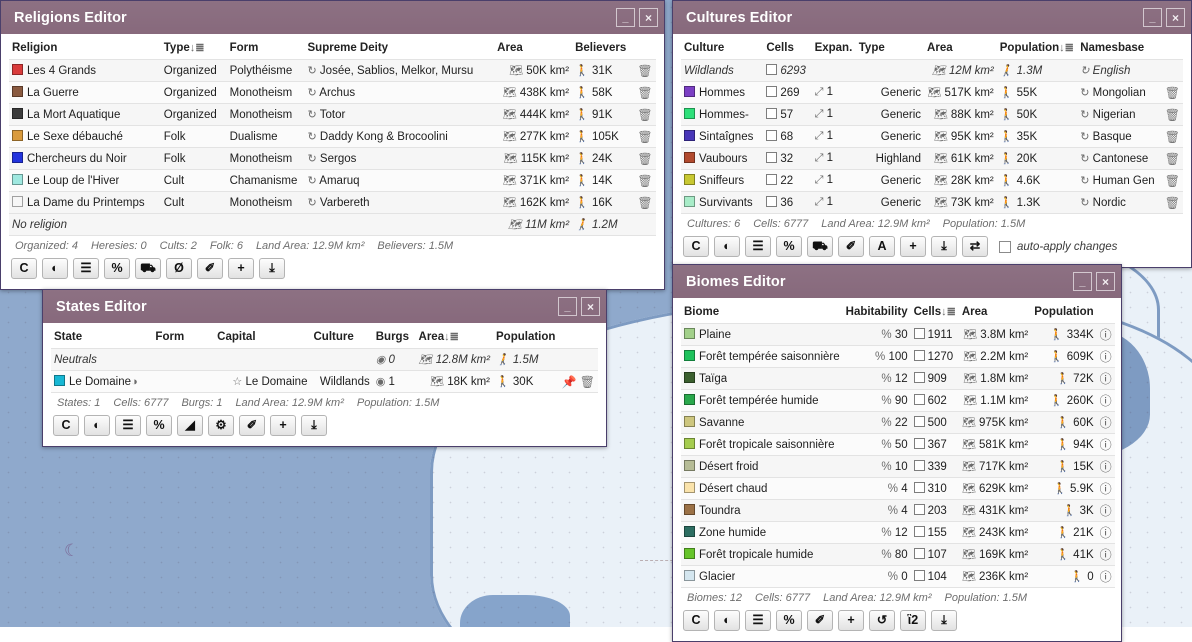 The height and width of the screenshot is (642, 1192). I want to click on remove-culture-button: 🗑, so click(1172, 115).